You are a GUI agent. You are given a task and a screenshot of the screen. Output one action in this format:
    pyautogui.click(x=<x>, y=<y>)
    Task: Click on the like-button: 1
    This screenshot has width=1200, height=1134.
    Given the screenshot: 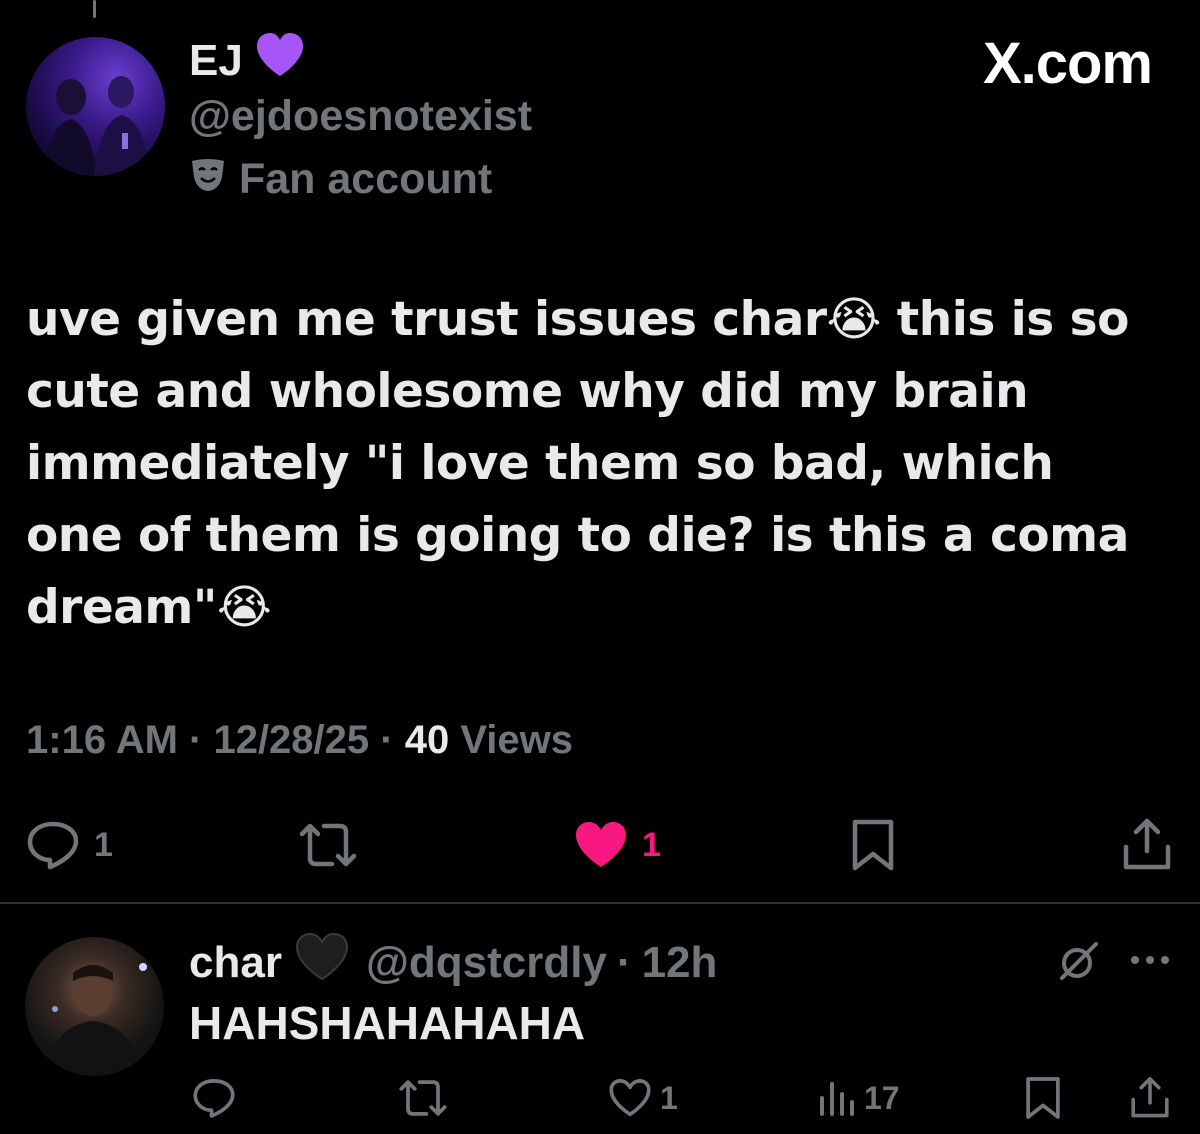 What is the action you would take?
    pyautogui.click(x=617, y=845)
    